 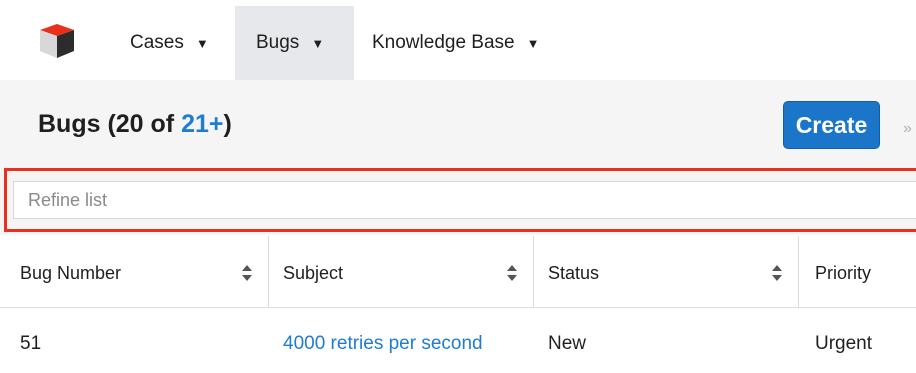 I want to click on column-header-priority: Priority, so click(x=857, y=272).